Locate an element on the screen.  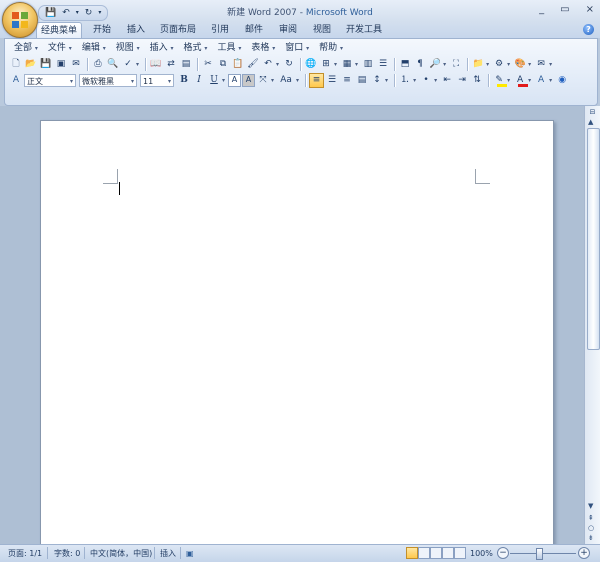
menu-insert: 插入 ▾ is located at coordinates (162, 48).